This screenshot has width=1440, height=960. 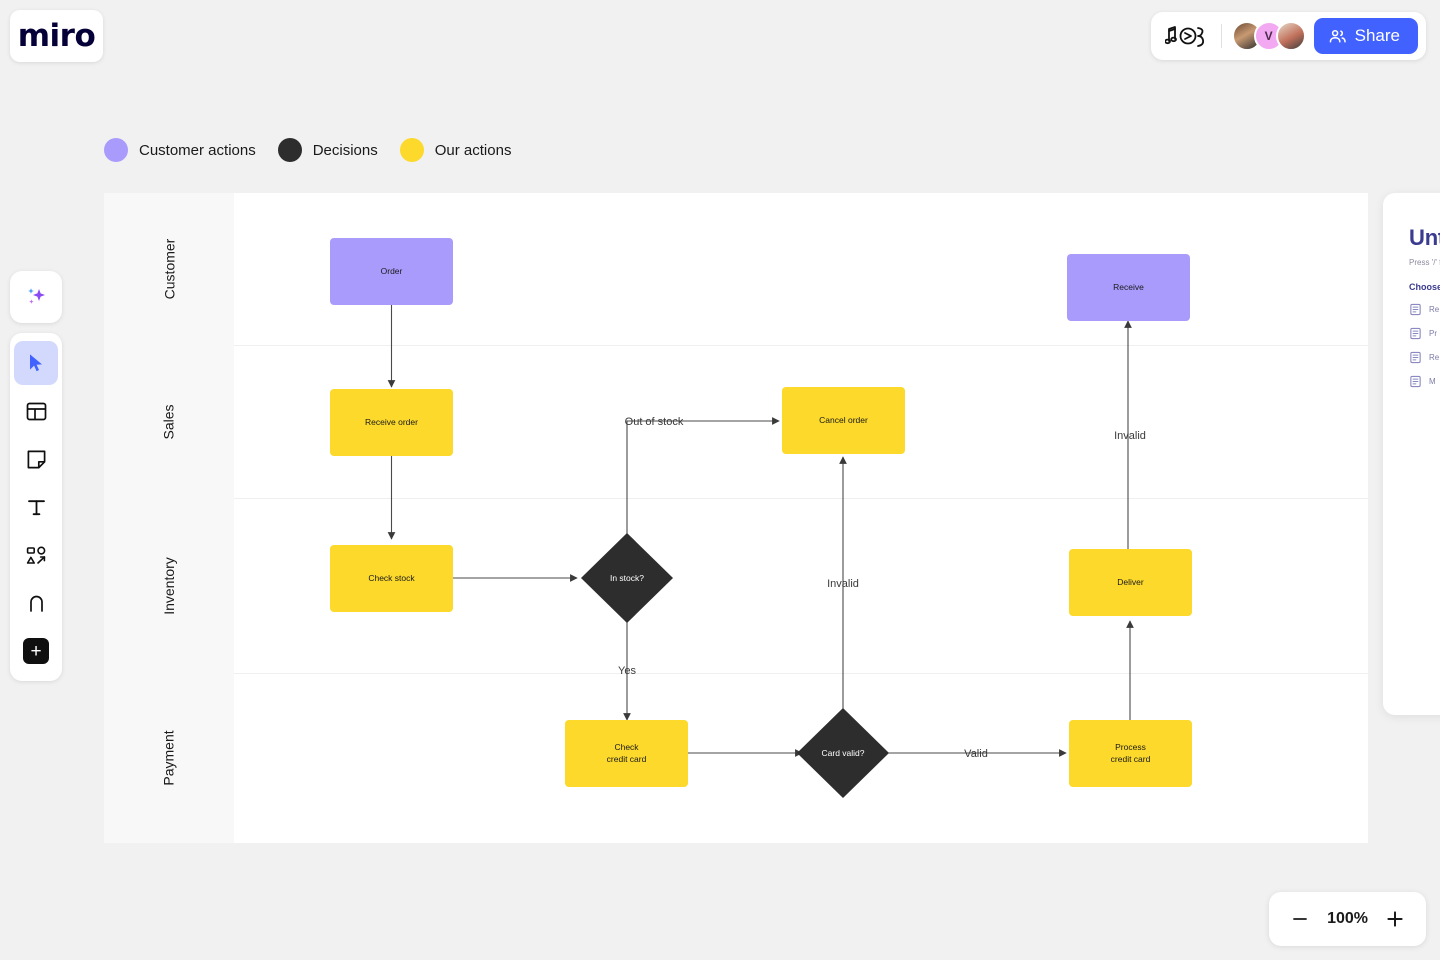 I want to click on node-label: Receive, so click(x=1128, y=287).